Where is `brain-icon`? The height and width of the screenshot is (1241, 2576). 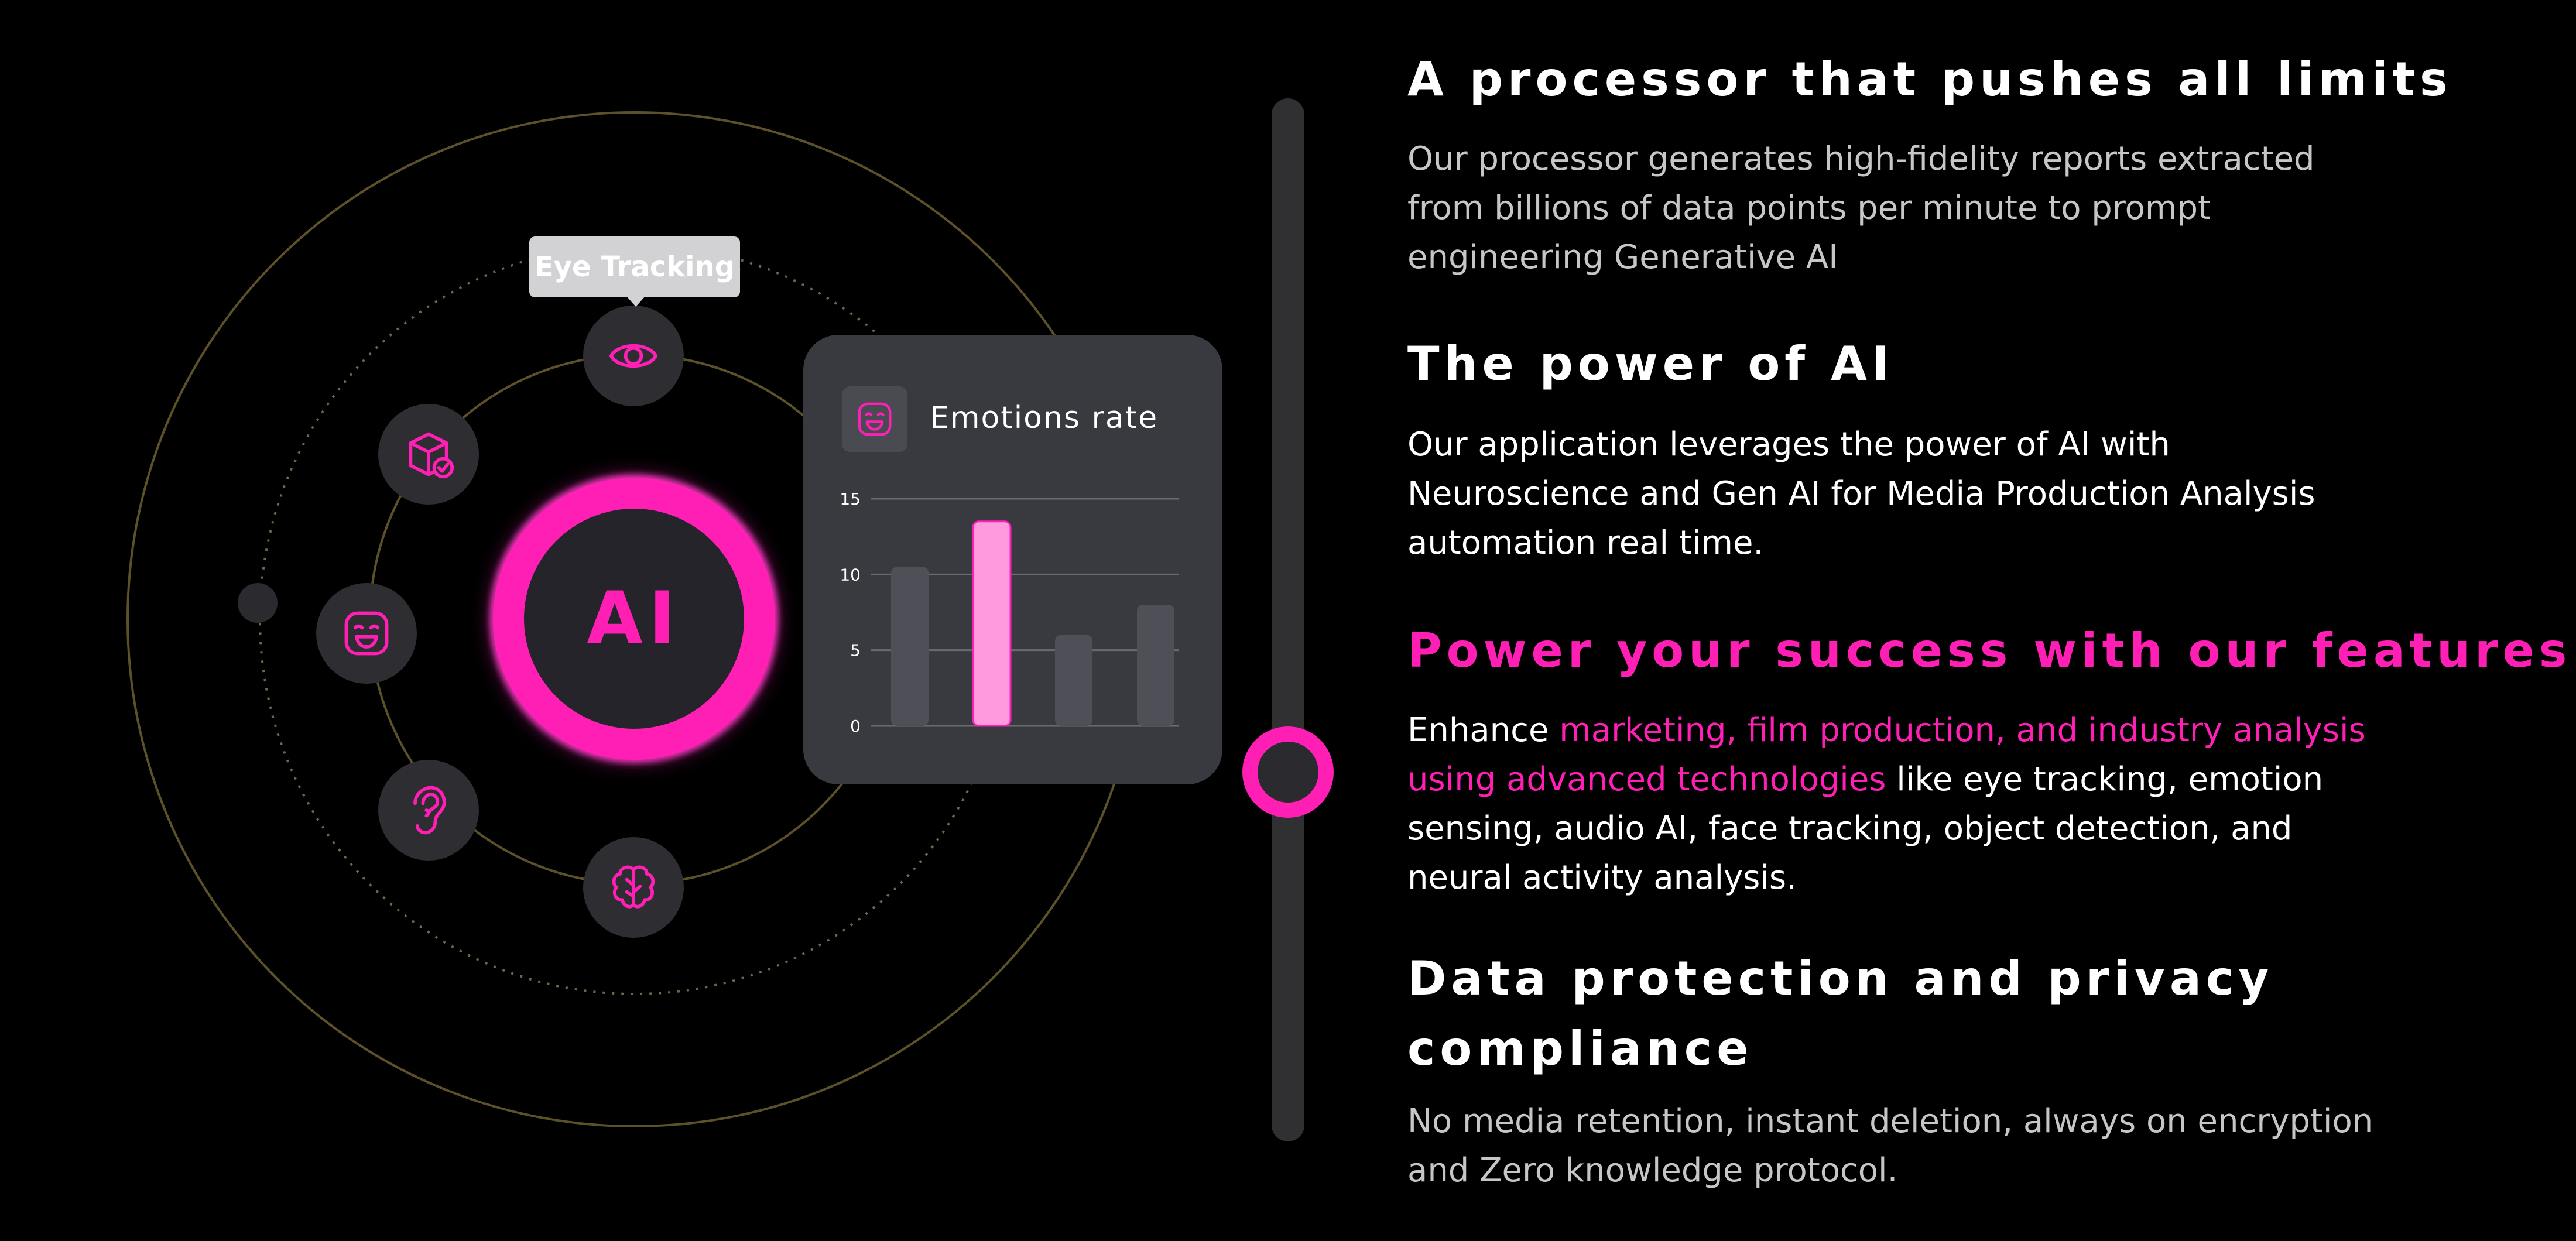 brain-icon is located at coordinates (633, 887).